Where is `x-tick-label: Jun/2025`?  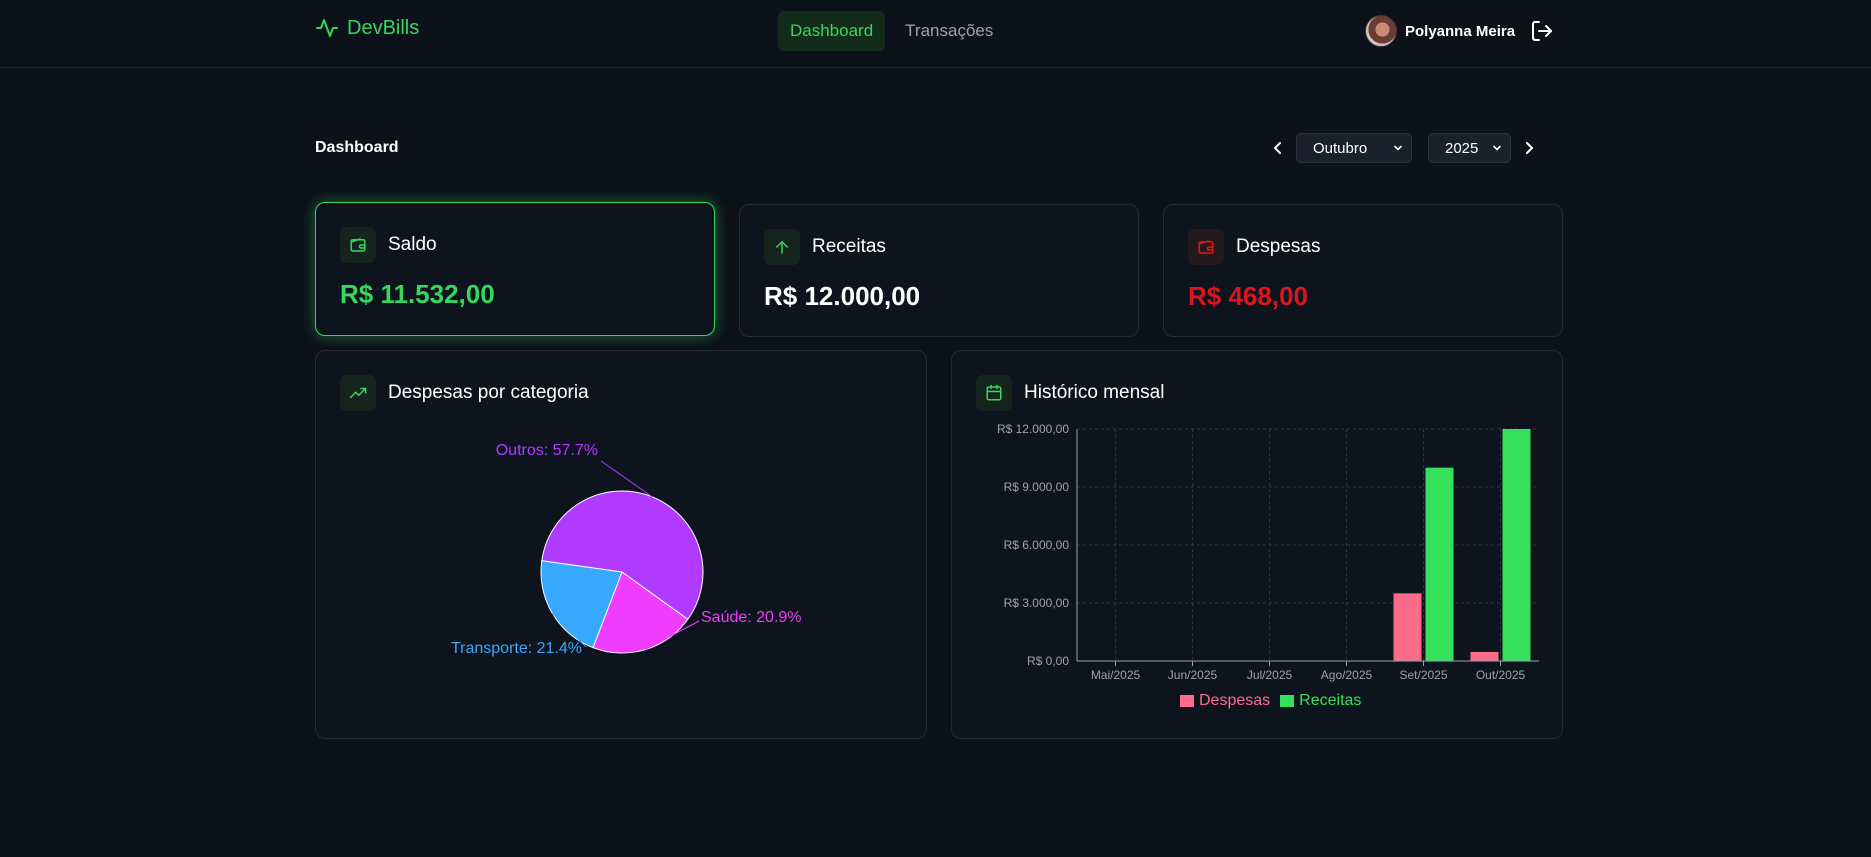
x-tick-label: Jun/2025 is located at coordinates (1193, 675).